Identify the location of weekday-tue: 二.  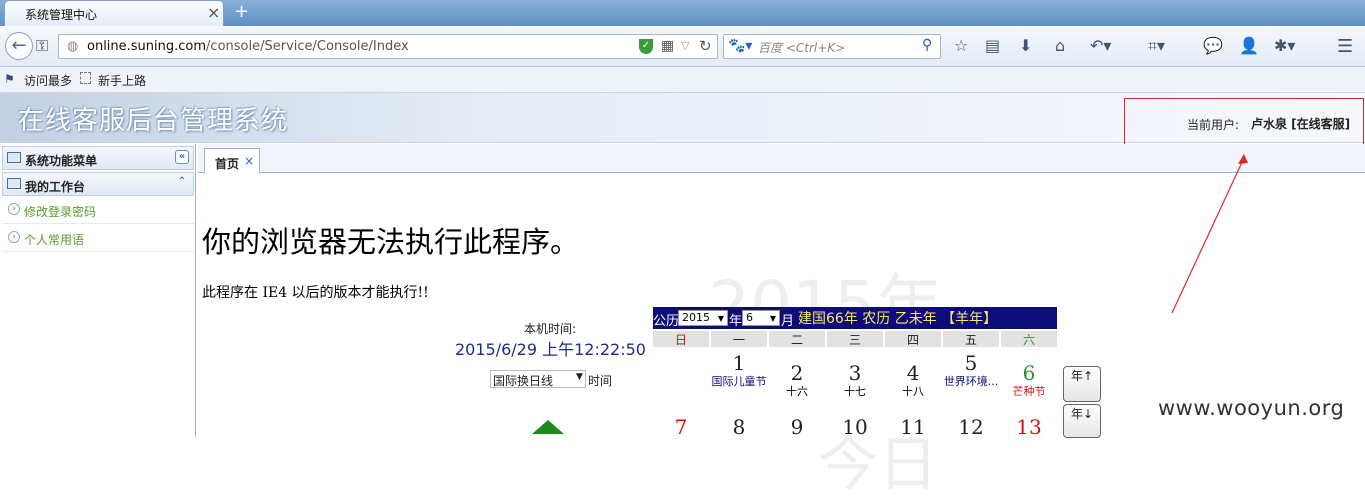
(797, 339).